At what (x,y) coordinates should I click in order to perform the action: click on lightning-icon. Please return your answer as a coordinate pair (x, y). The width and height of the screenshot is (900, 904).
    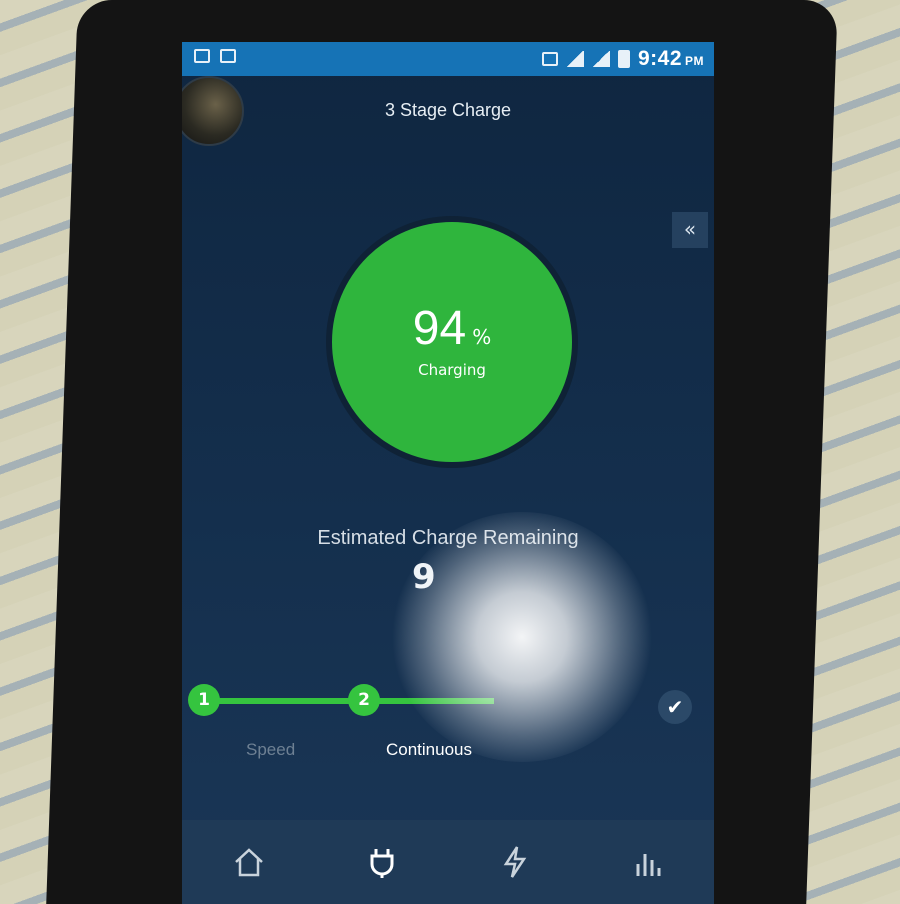
    Looking at the image, I should click on (514, 862).